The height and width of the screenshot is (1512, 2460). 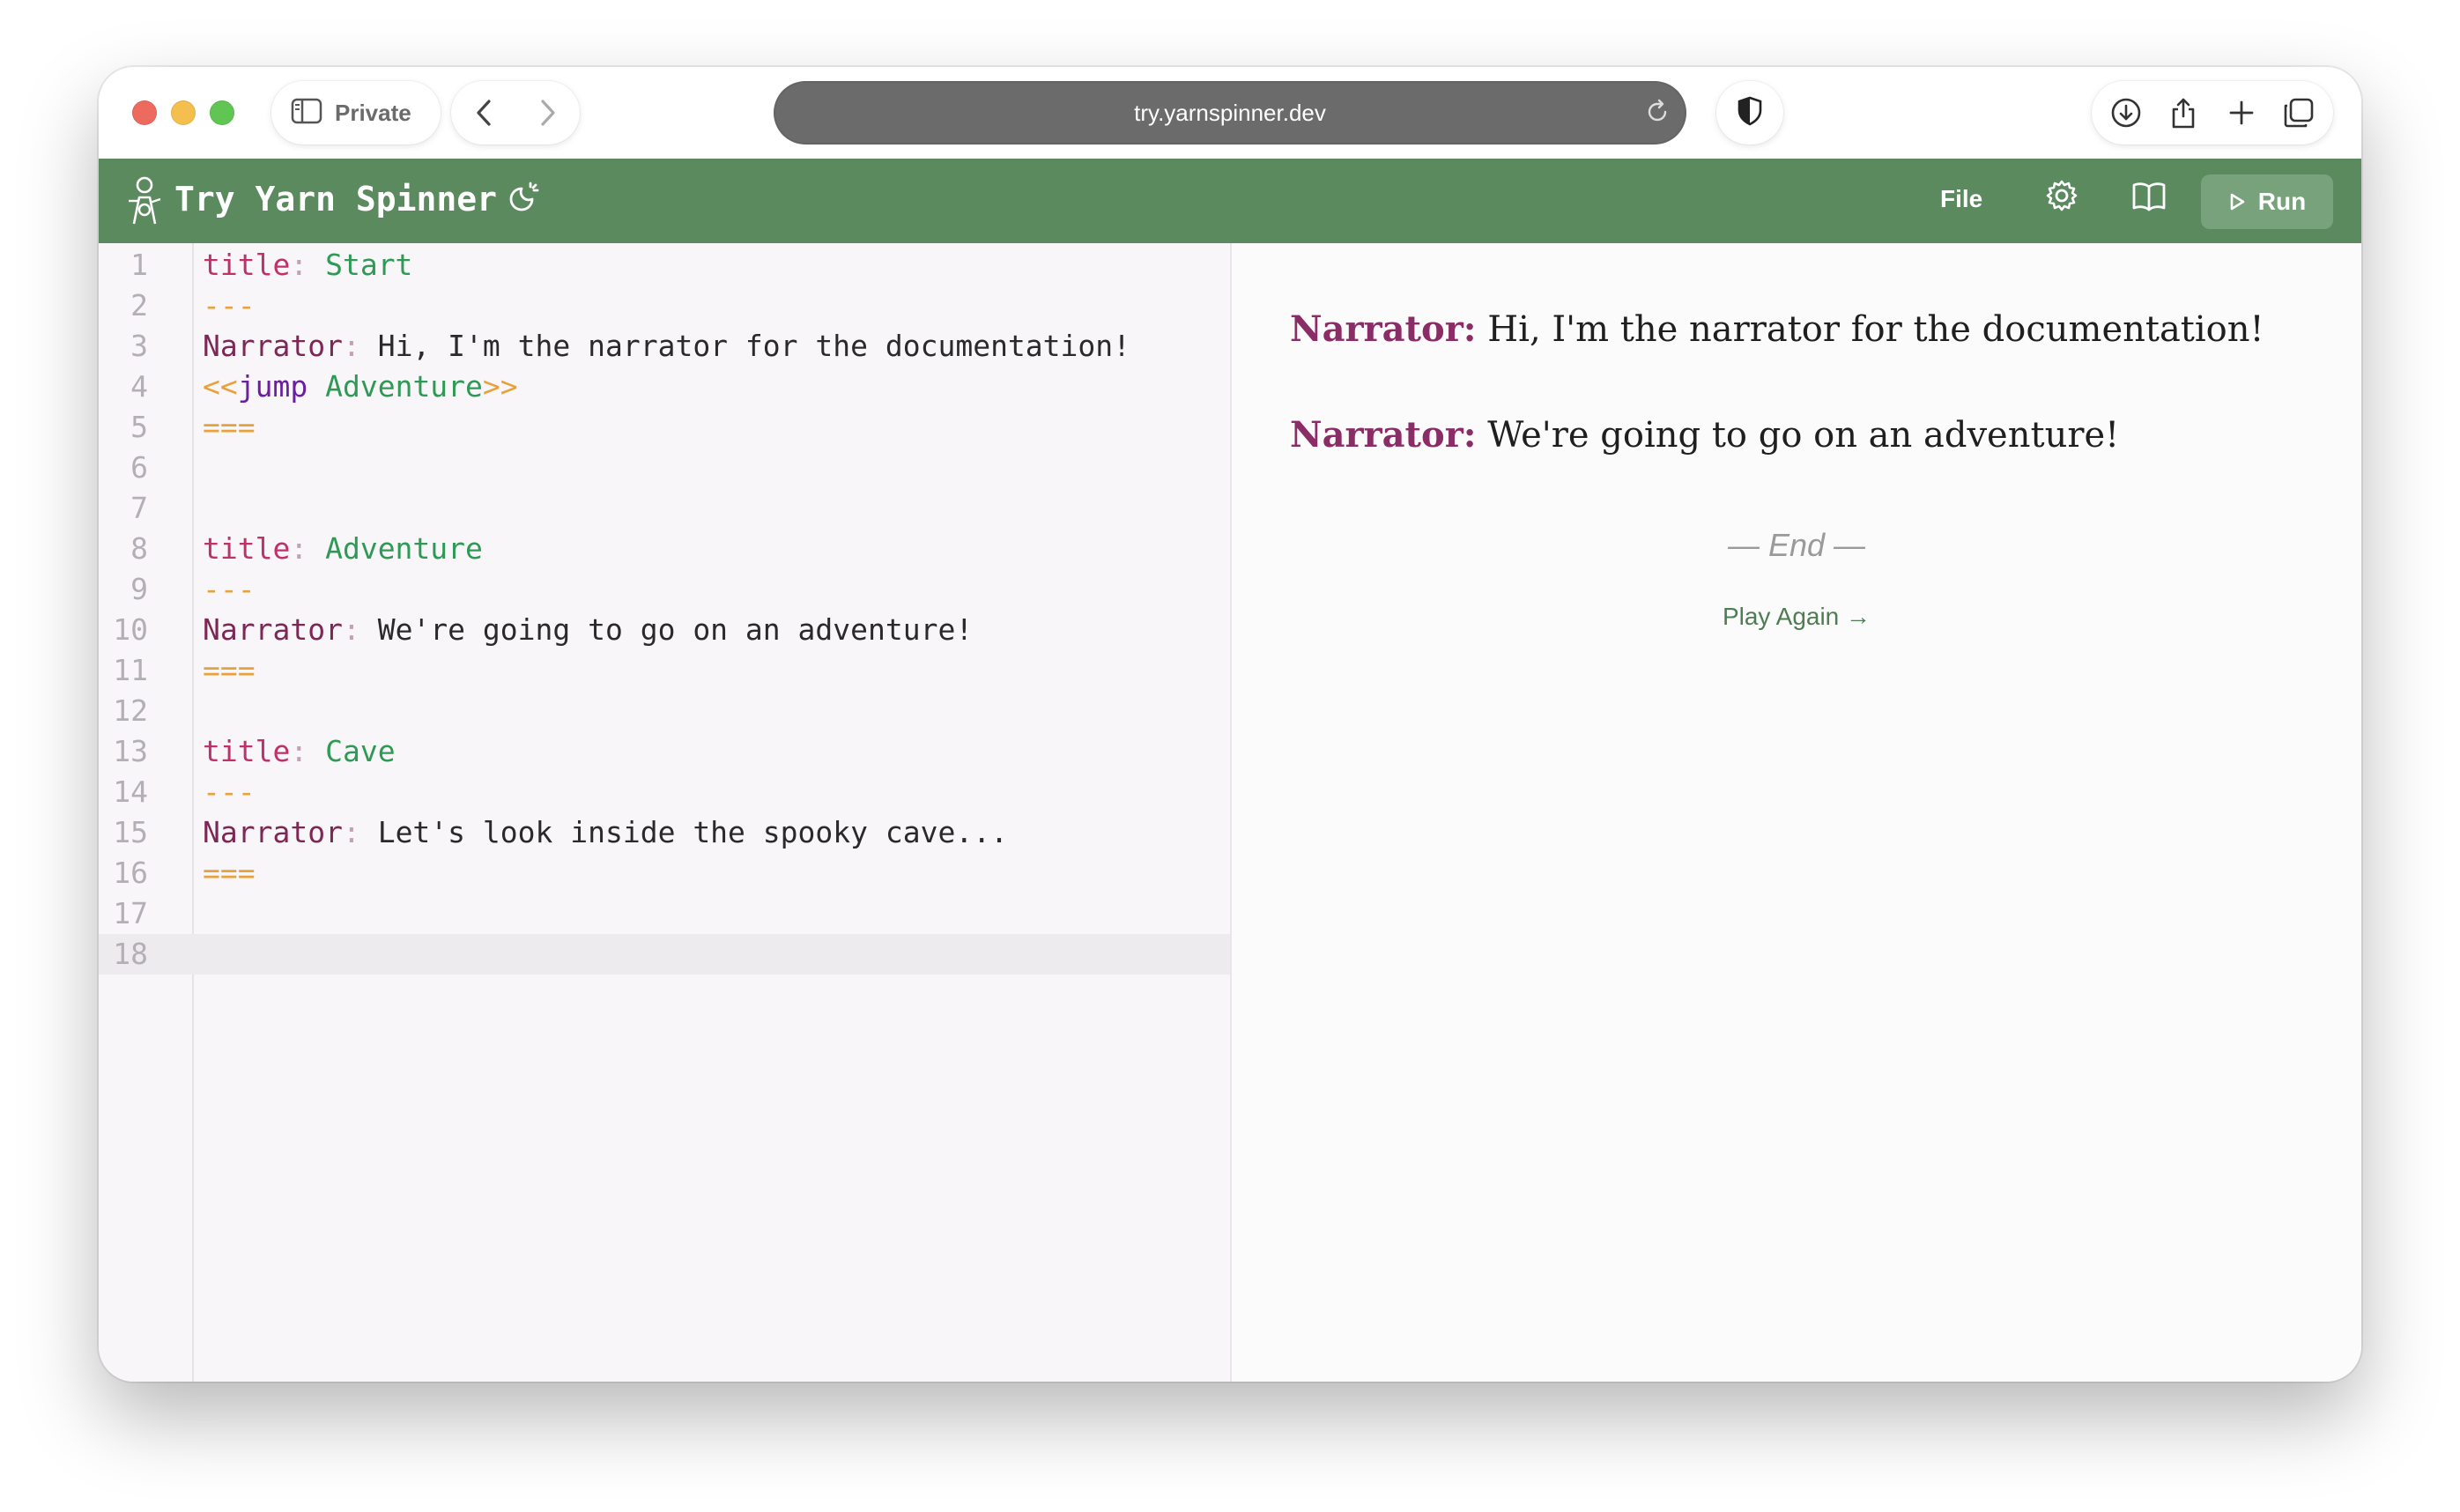 What do you see at coordinates (524, 196) in the screenshot?
I see `theme-icon` at bounding box center [524, 196].